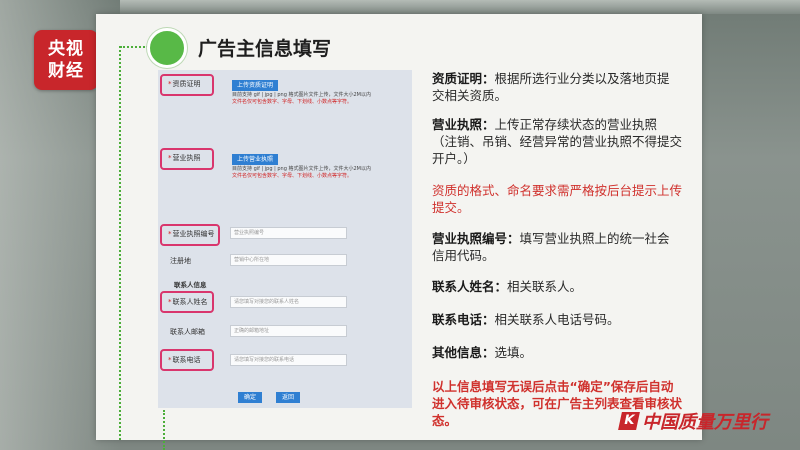  What do you see at coordinates (66, 71) in the screenshot?
I see `logo-line-2: 财经` at bounding box center [66, 71].